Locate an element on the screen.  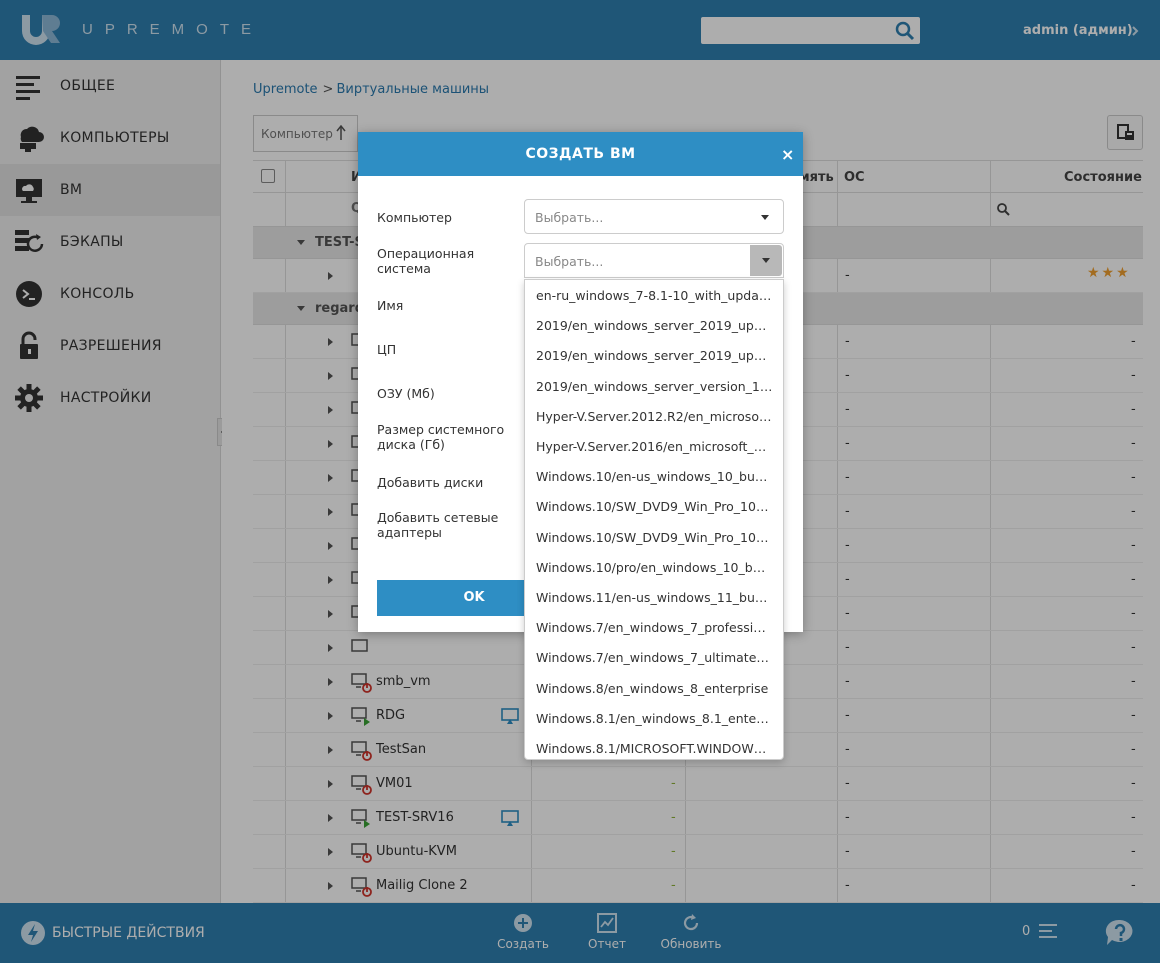
os-option: Windows.11/en-us_windows_11_business is located at coordinates (654, 597).